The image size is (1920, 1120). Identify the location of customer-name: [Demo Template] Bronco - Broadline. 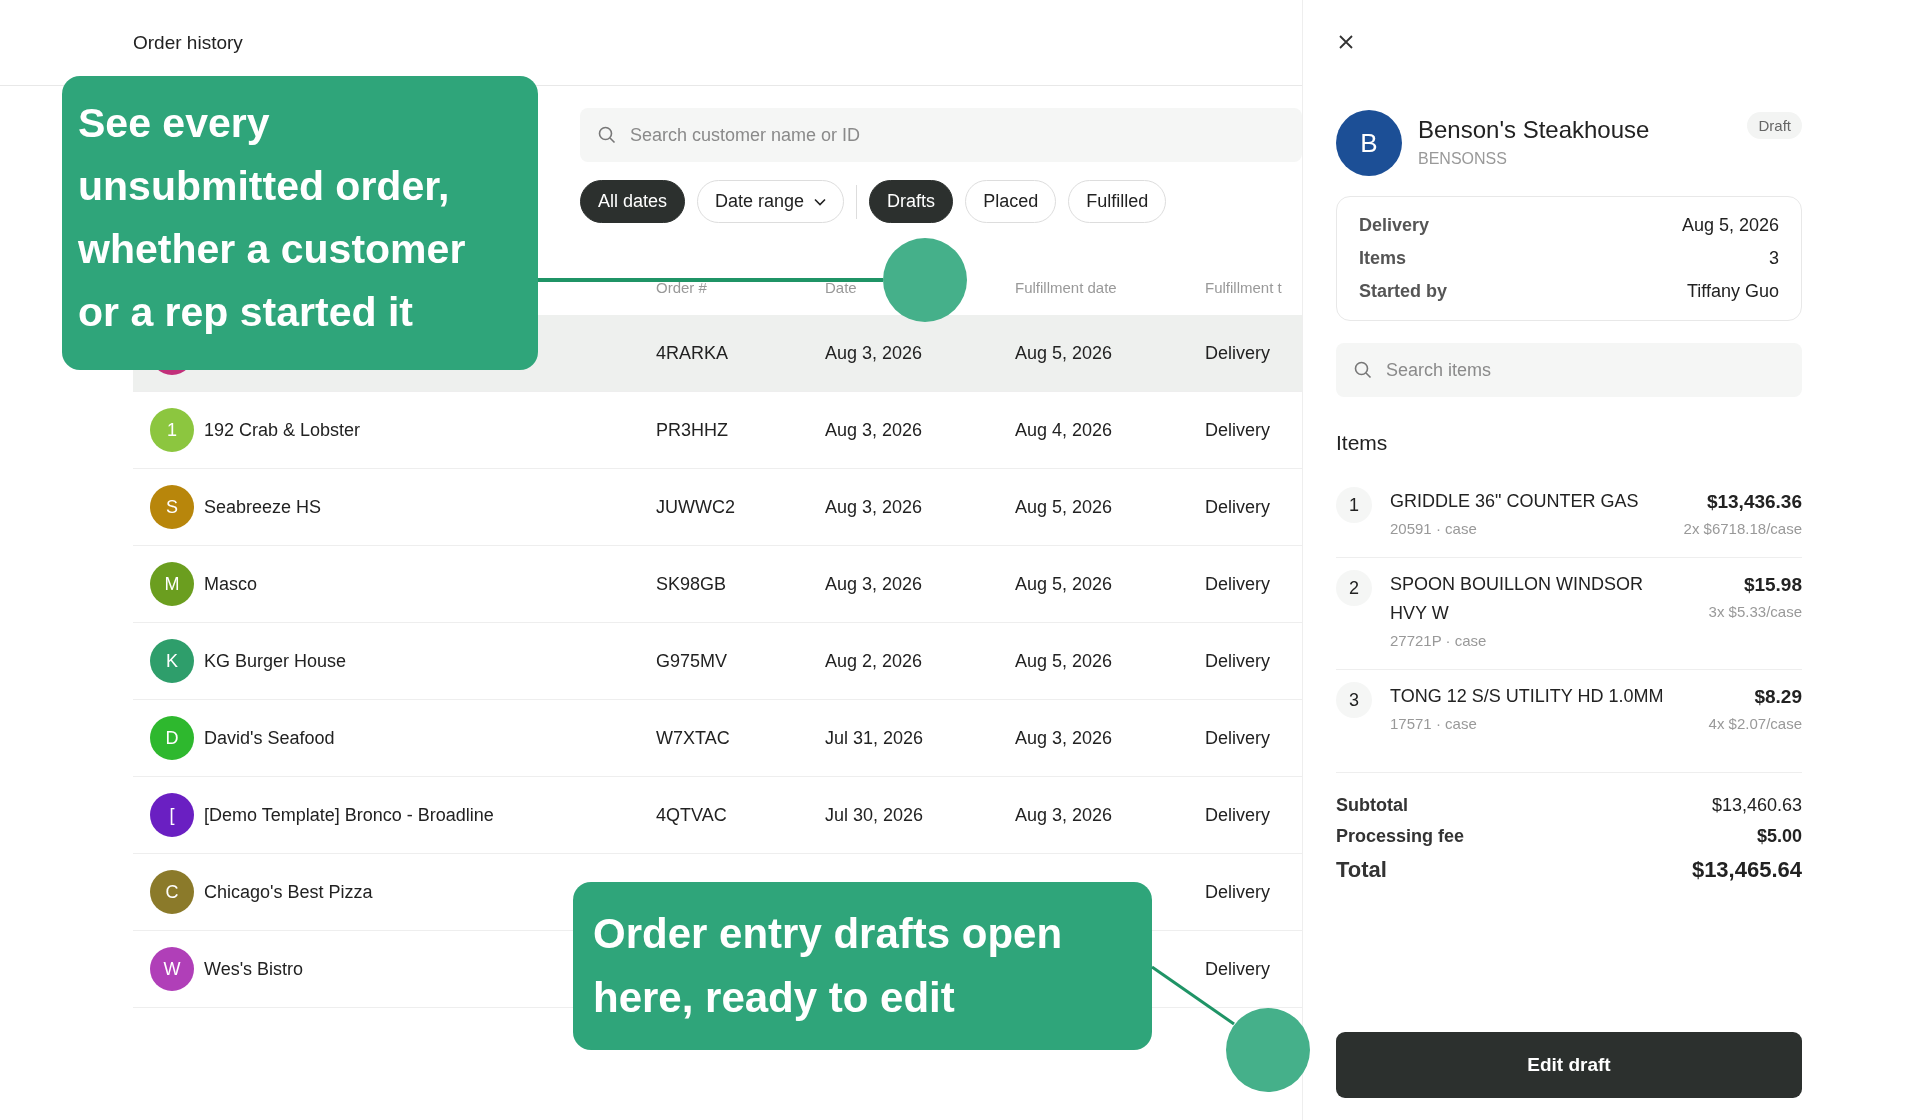
(349, 815).